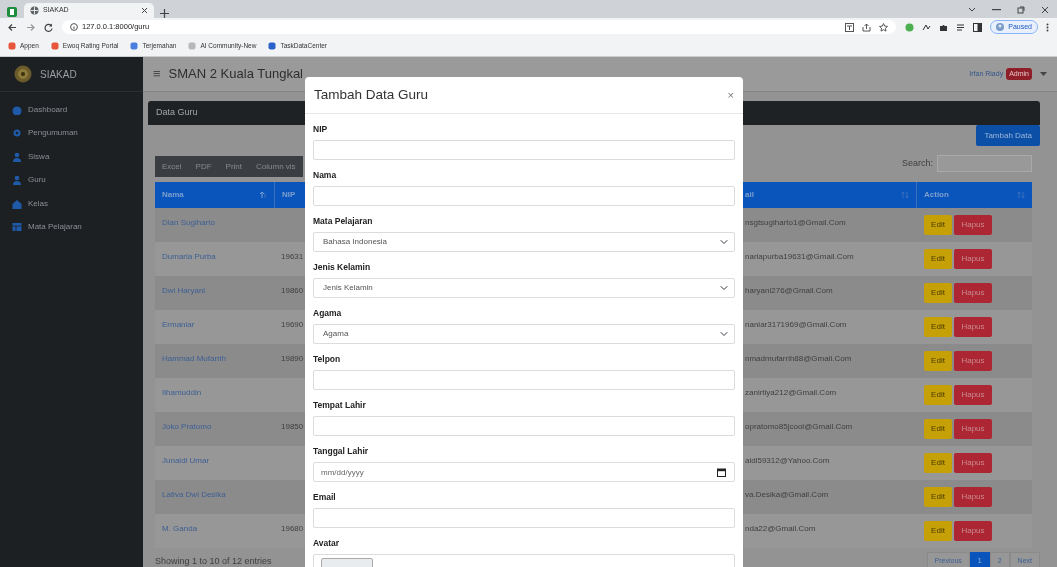  I want to click on menu-icon: ≡, so click(157, 74).